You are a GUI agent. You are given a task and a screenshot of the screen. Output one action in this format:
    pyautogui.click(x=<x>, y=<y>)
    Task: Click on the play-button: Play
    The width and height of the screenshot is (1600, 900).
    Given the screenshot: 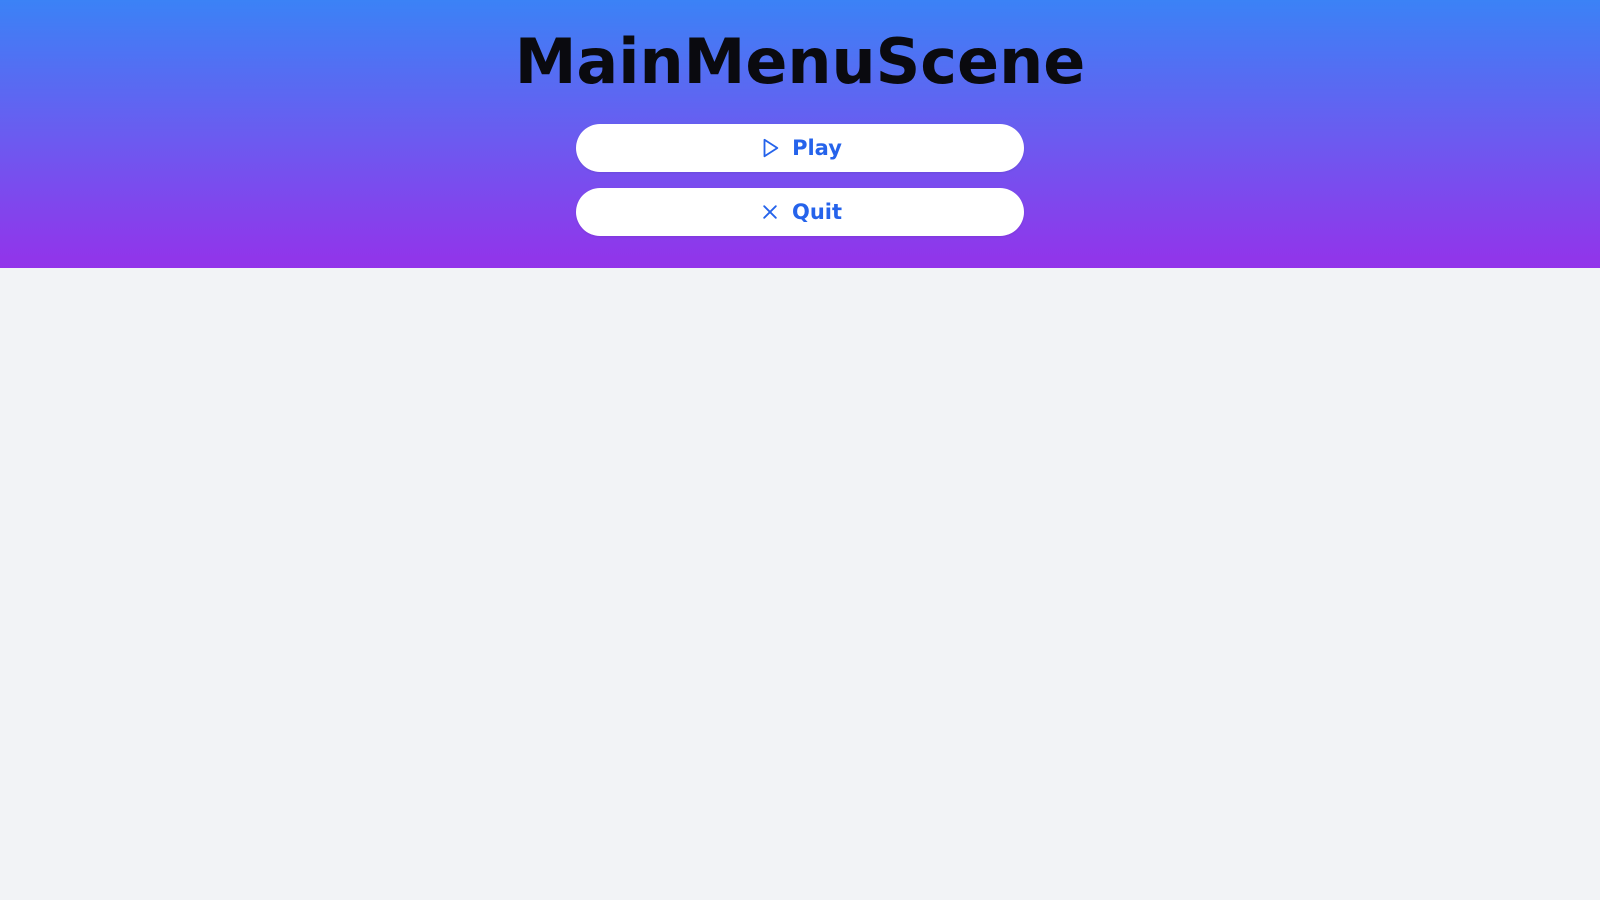 What is the action you would take?
    pyautogui.click(x=800, y=148)
    